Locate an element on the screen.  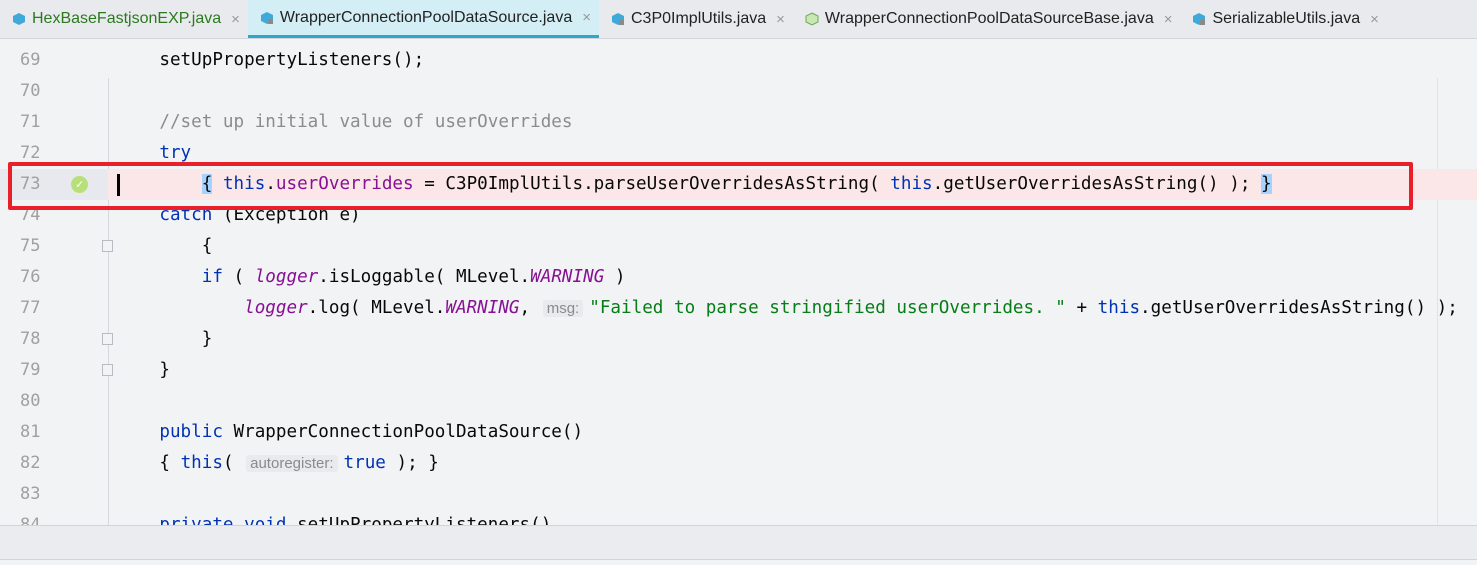
code-line: 78 } is located at coordinates (738, 339).